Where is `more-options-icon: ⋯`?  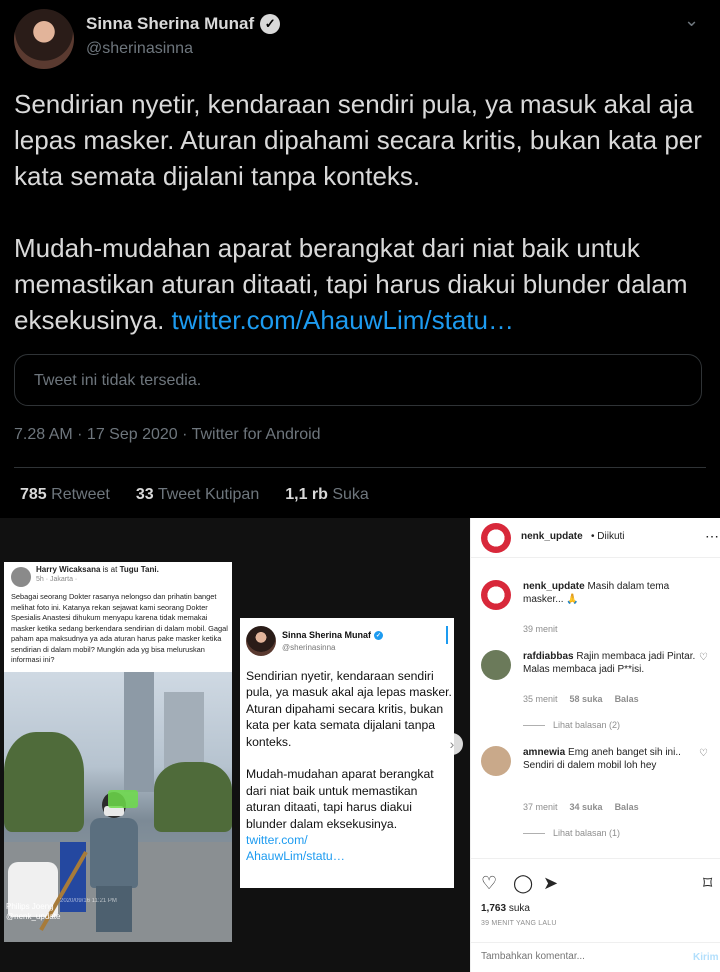 more-options-icon: ⋯ is located at coordinates (712, 536).